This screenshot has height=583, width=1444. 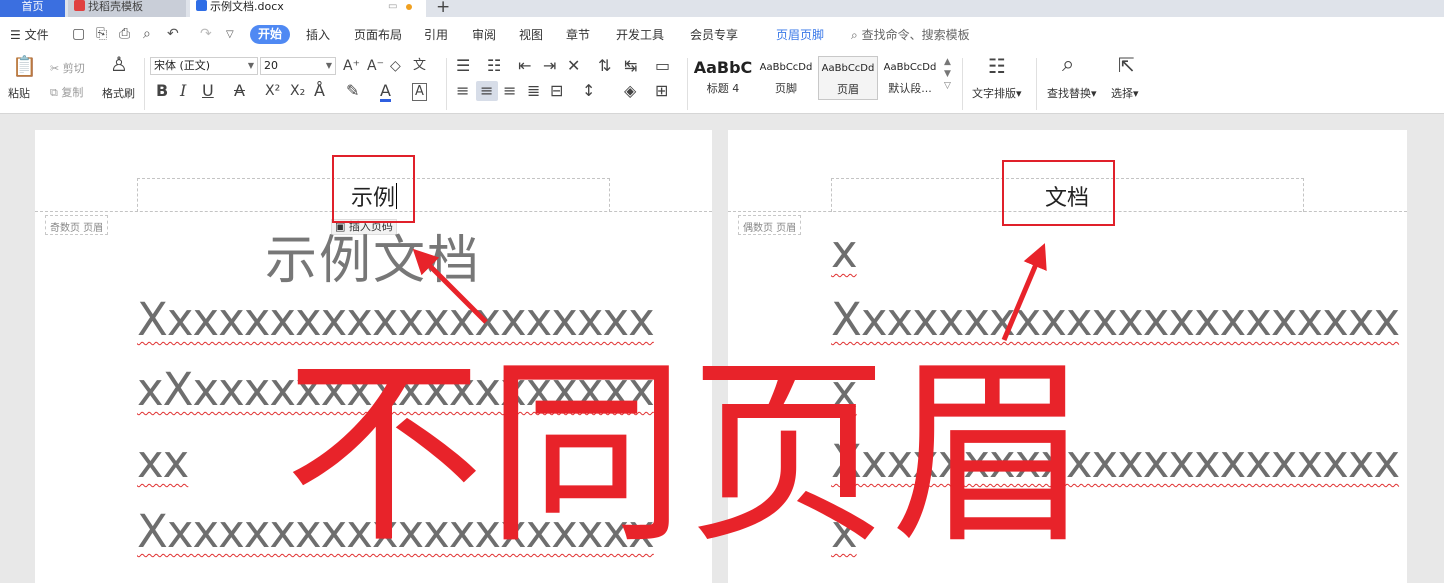 I want to click on highlight-icon: ✎, so click(x=352, y=91).